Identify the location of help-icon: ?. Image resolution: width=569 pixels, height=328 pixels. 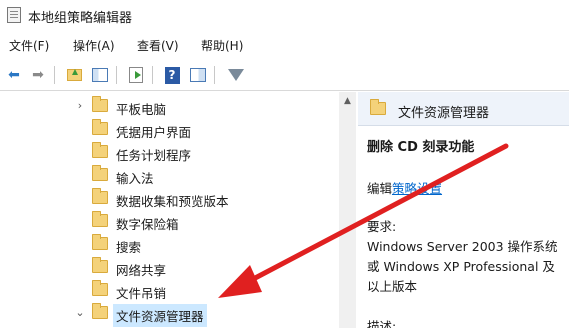
(172, 75).